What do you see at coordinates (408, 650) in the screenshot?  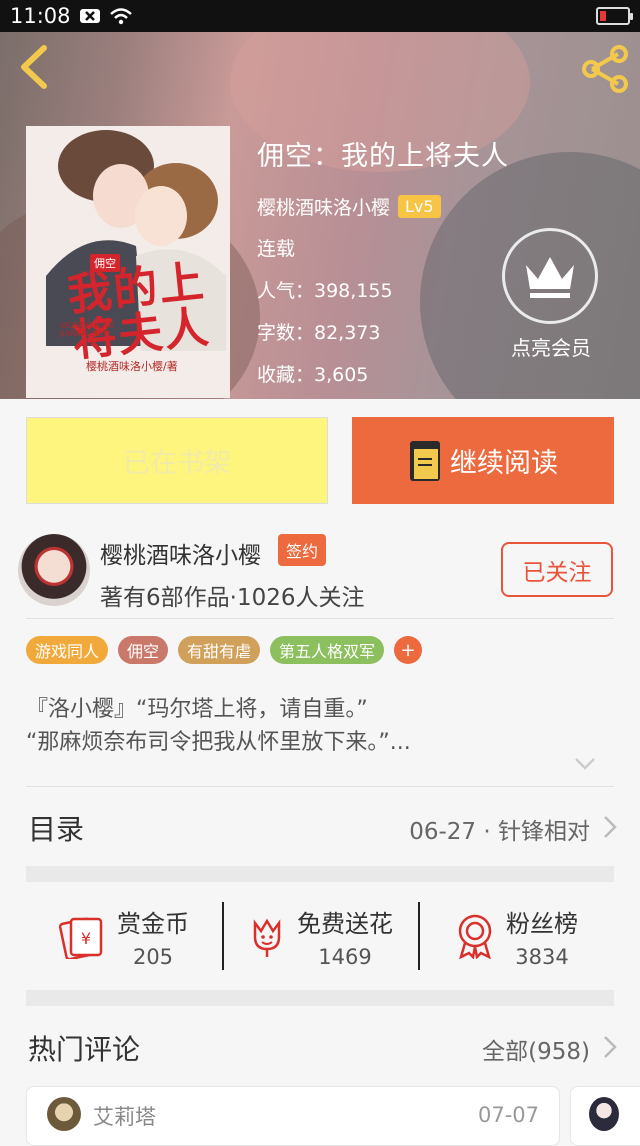 I see `more-tags-button: +` at bounding box center [408, 650].